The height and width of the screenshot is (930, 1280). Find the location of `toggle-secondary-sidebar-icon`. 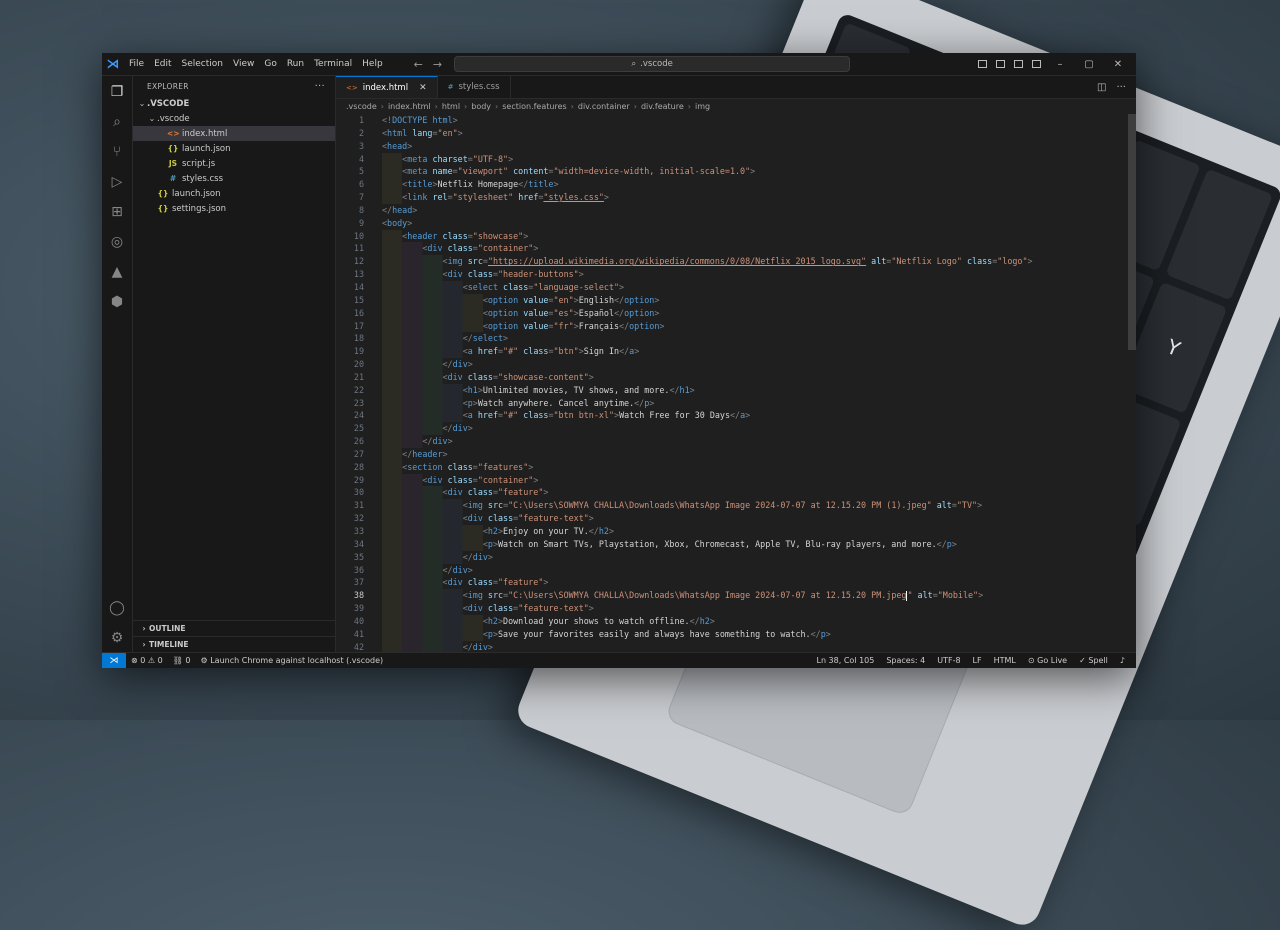

toggle-secondary-sidebar-icon is located at coordinates (1018, 64).